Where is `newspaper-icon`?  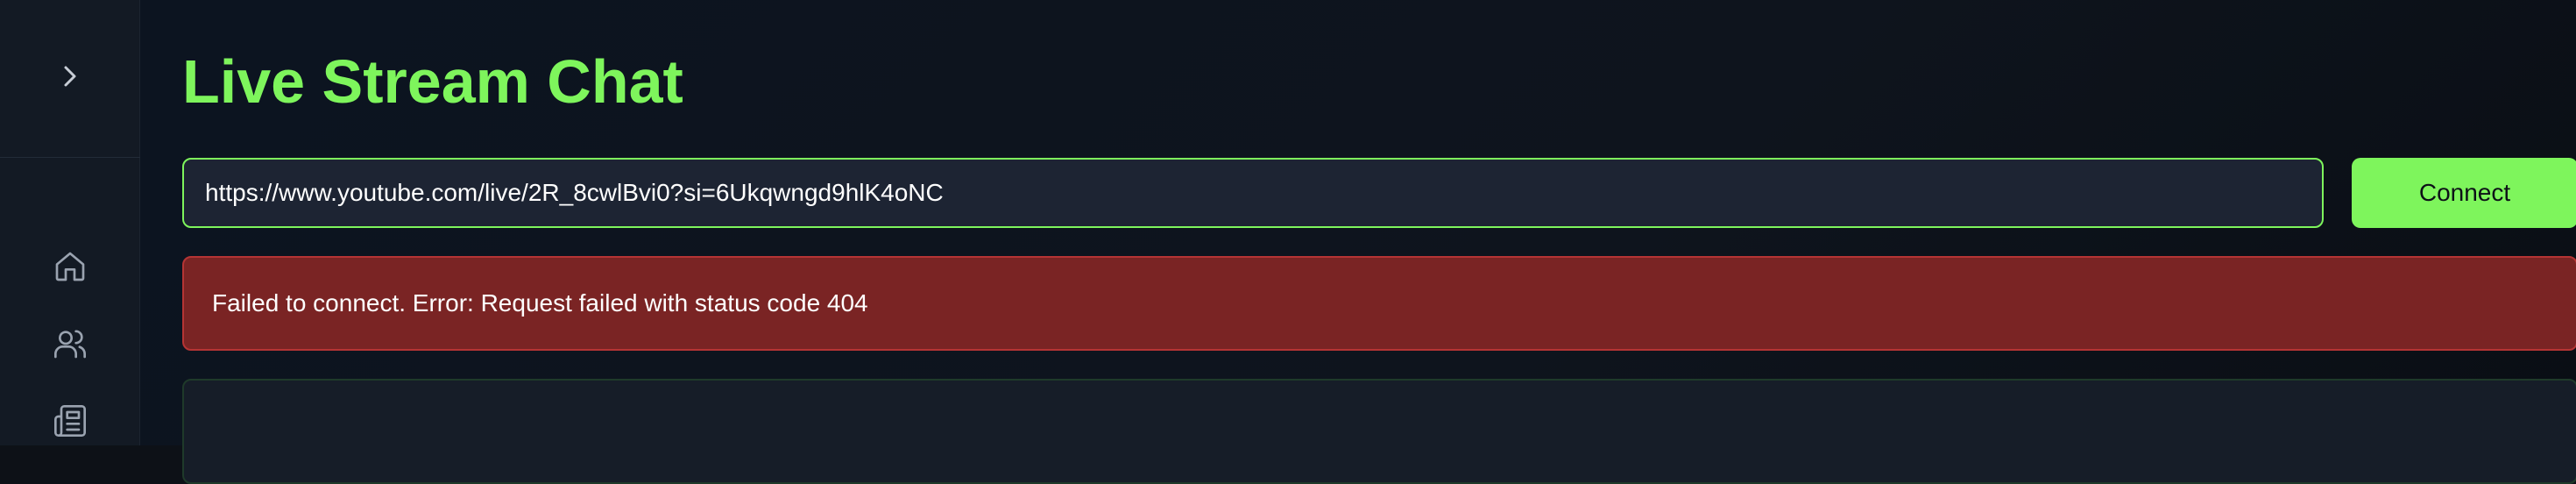
newspaper-icon is located at coordinates (70, 423).